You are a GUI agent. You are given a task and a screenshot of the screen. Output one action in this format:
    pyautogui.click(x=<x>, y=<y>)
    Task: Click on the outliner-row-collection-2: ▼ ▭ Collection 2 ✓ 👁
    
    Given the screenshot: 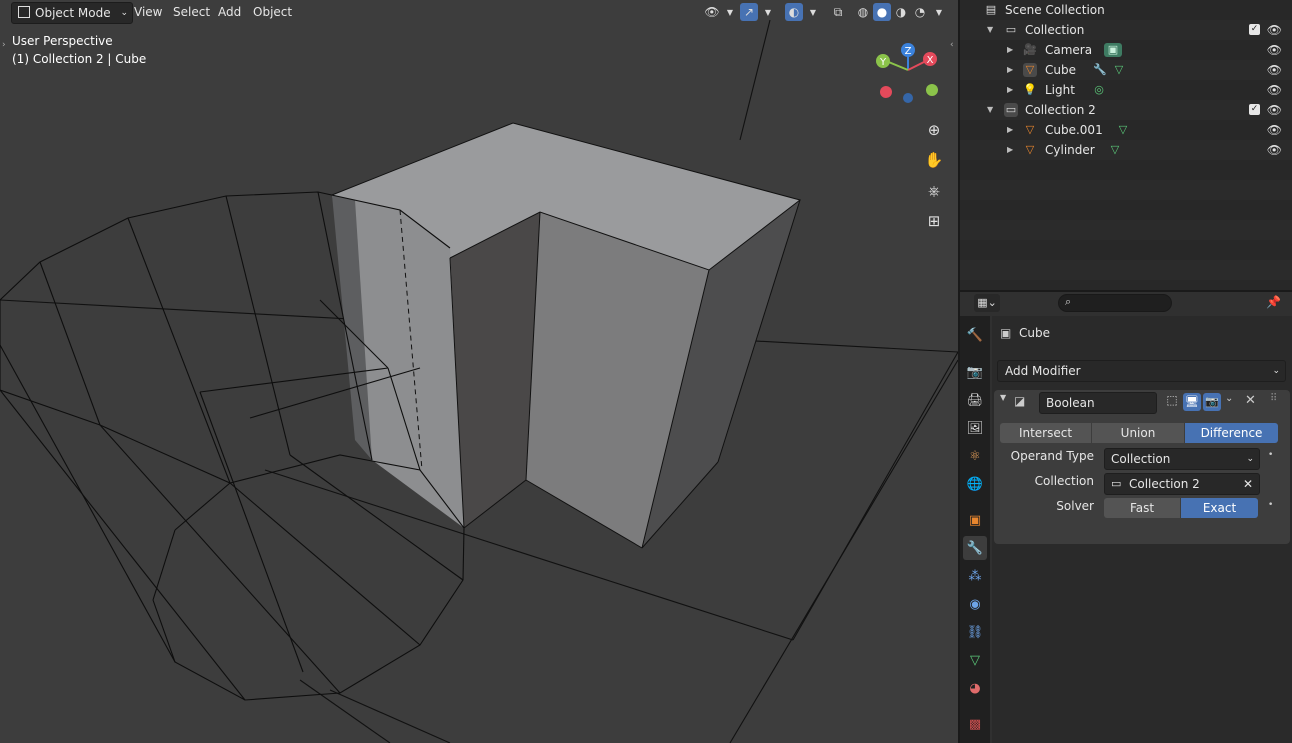 What is the action you would take?
    pyautogui.click(x=1126, y=110)
    